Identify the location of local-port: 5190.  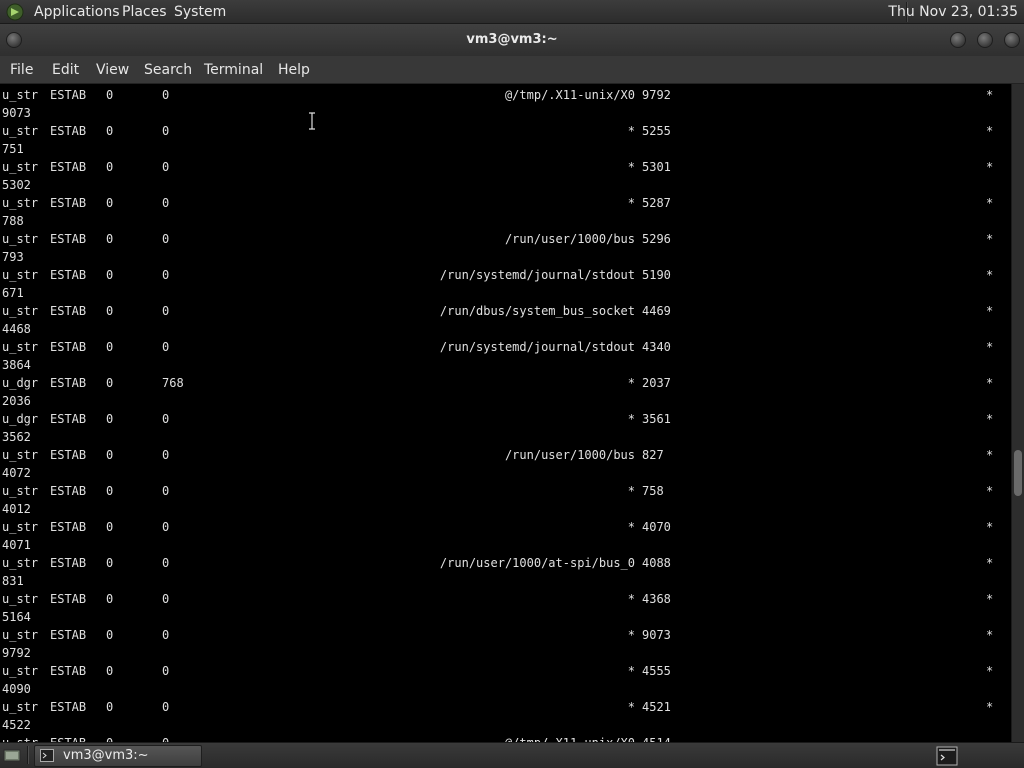
(656, 275).